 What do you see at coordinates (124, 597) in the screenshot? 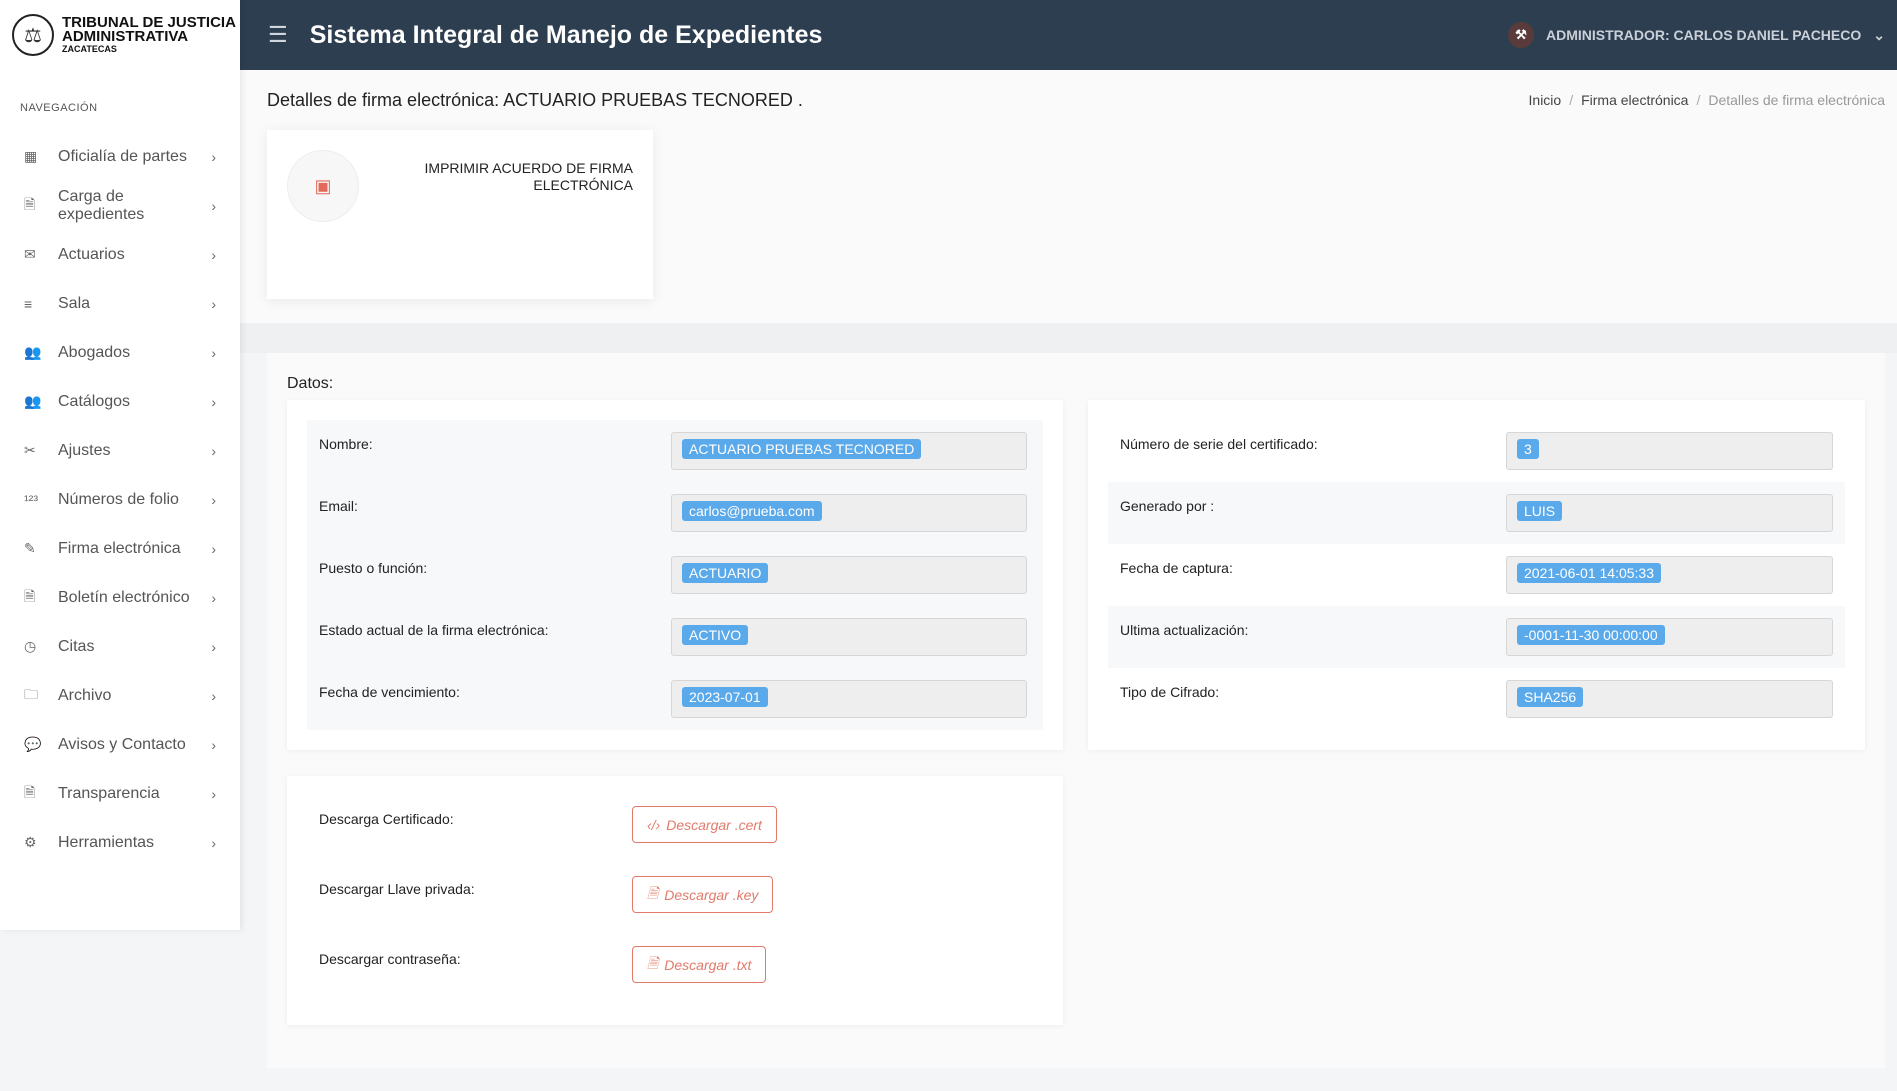
I see `sidebar-item-label: Boletín electrónico` at bounding box center [124, 597].